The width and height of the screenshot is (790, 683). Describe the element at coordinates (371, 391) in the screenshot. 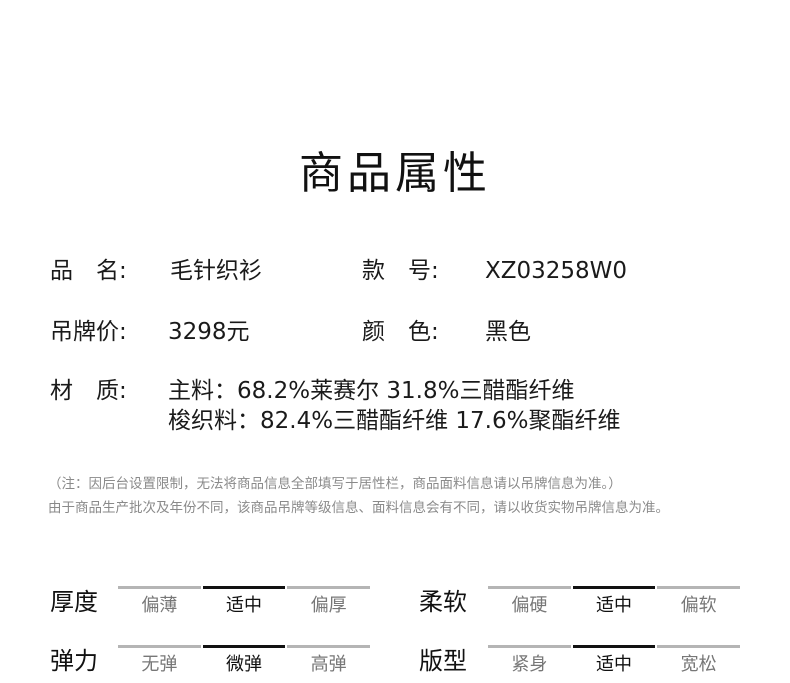

I see `material-main: 主料：68.2%莱赛尔 31.8%三醋酯纤维` at that location.